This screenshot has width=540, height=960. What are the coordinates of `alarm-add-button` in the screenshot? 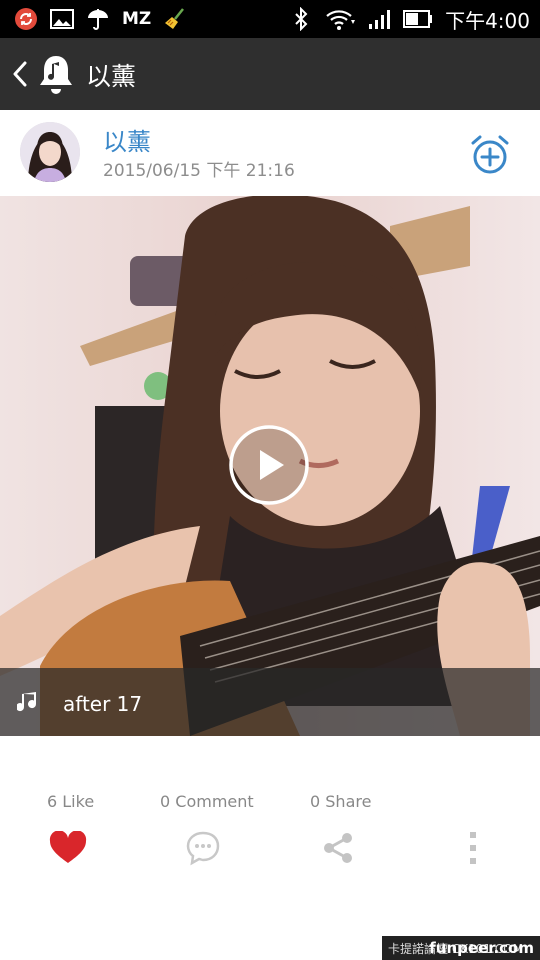 It's located at (490, 155).